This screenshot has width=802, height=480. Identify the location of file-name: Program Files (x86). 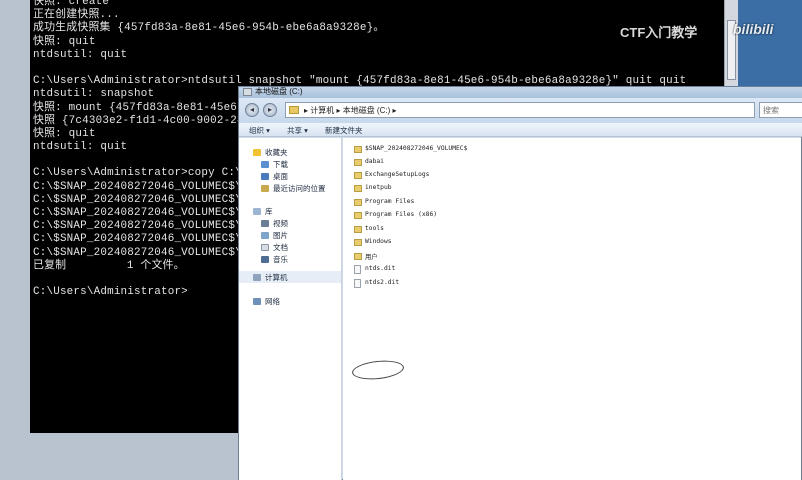
(401, 214).